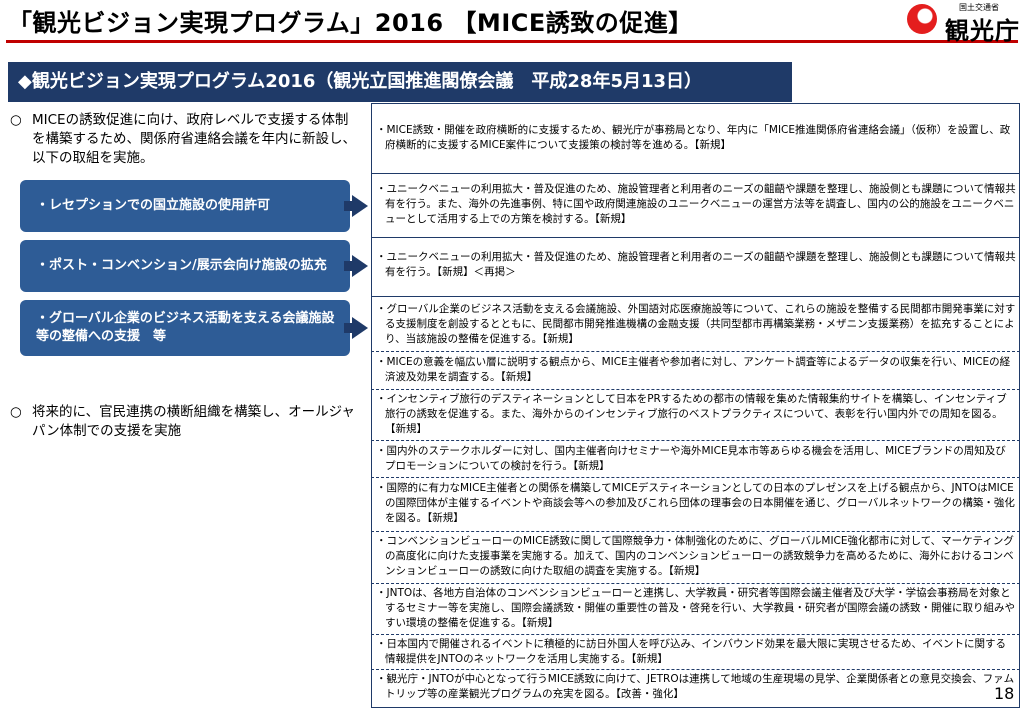 This screenshot has height=709, width=1024. What do you see at coordinates (350, 23) in the screenshot?
I see `page-title: 「観光ビジョン実現プログラム」2016 【MICE誘致の促進】` at bounding box center [350, 23].